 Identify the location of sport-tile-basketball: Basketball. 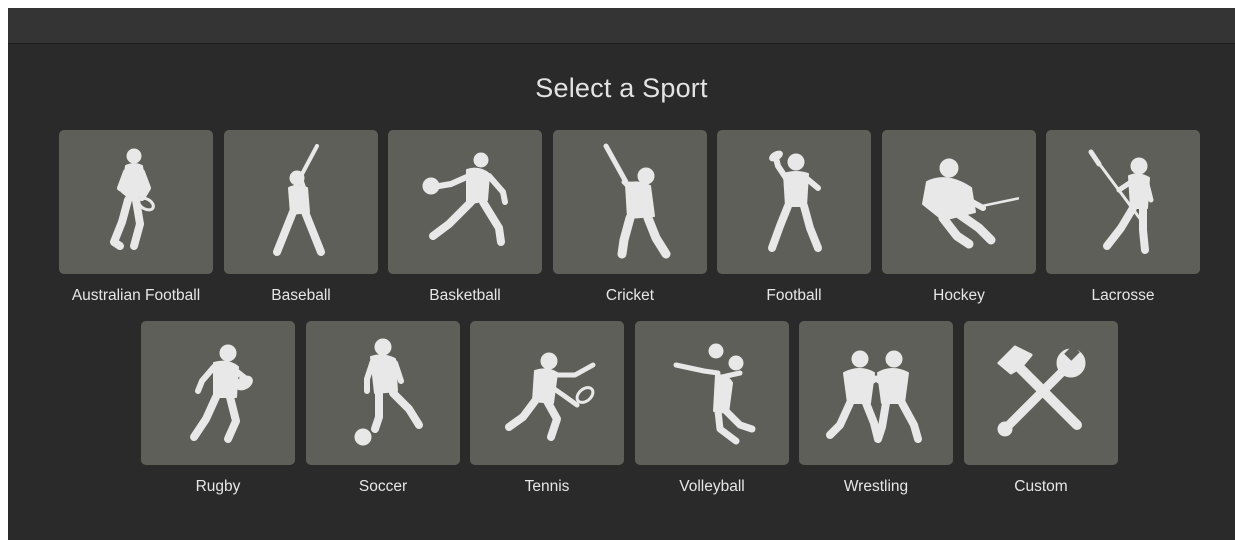
(465, 225).